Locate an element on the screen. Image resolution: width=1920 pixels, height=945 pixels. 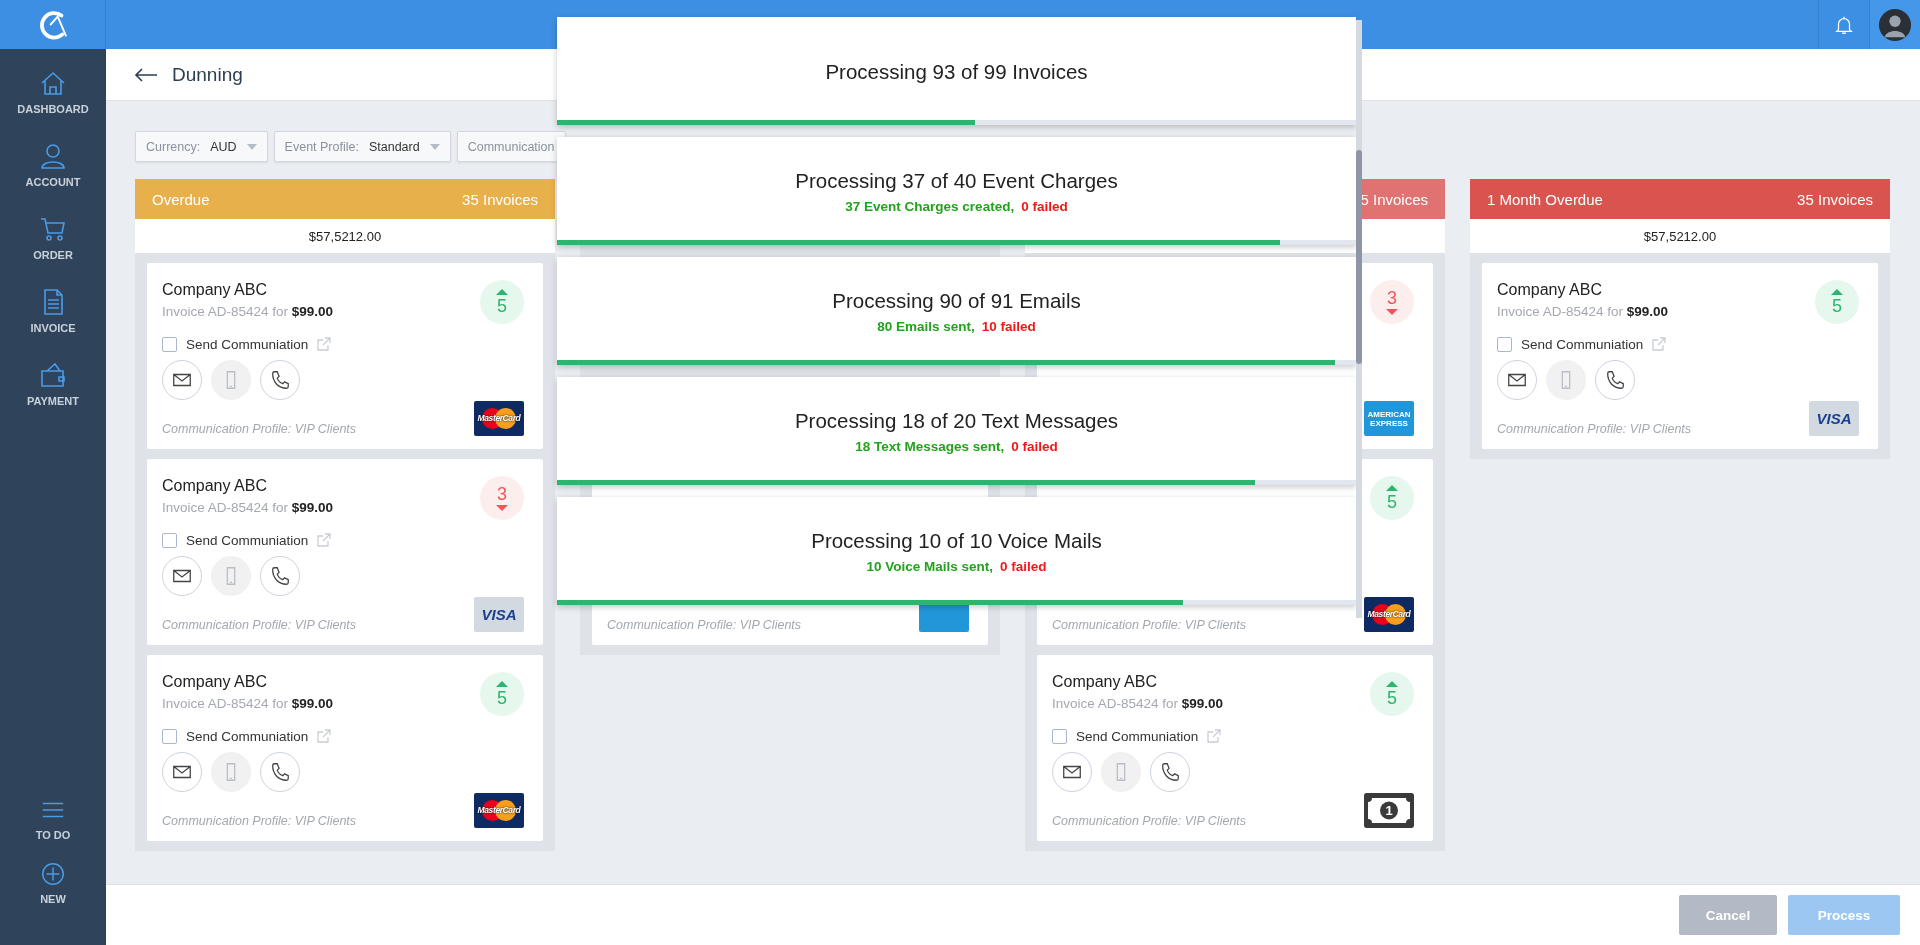
scrollbar is located at coordinates (1359, 319).